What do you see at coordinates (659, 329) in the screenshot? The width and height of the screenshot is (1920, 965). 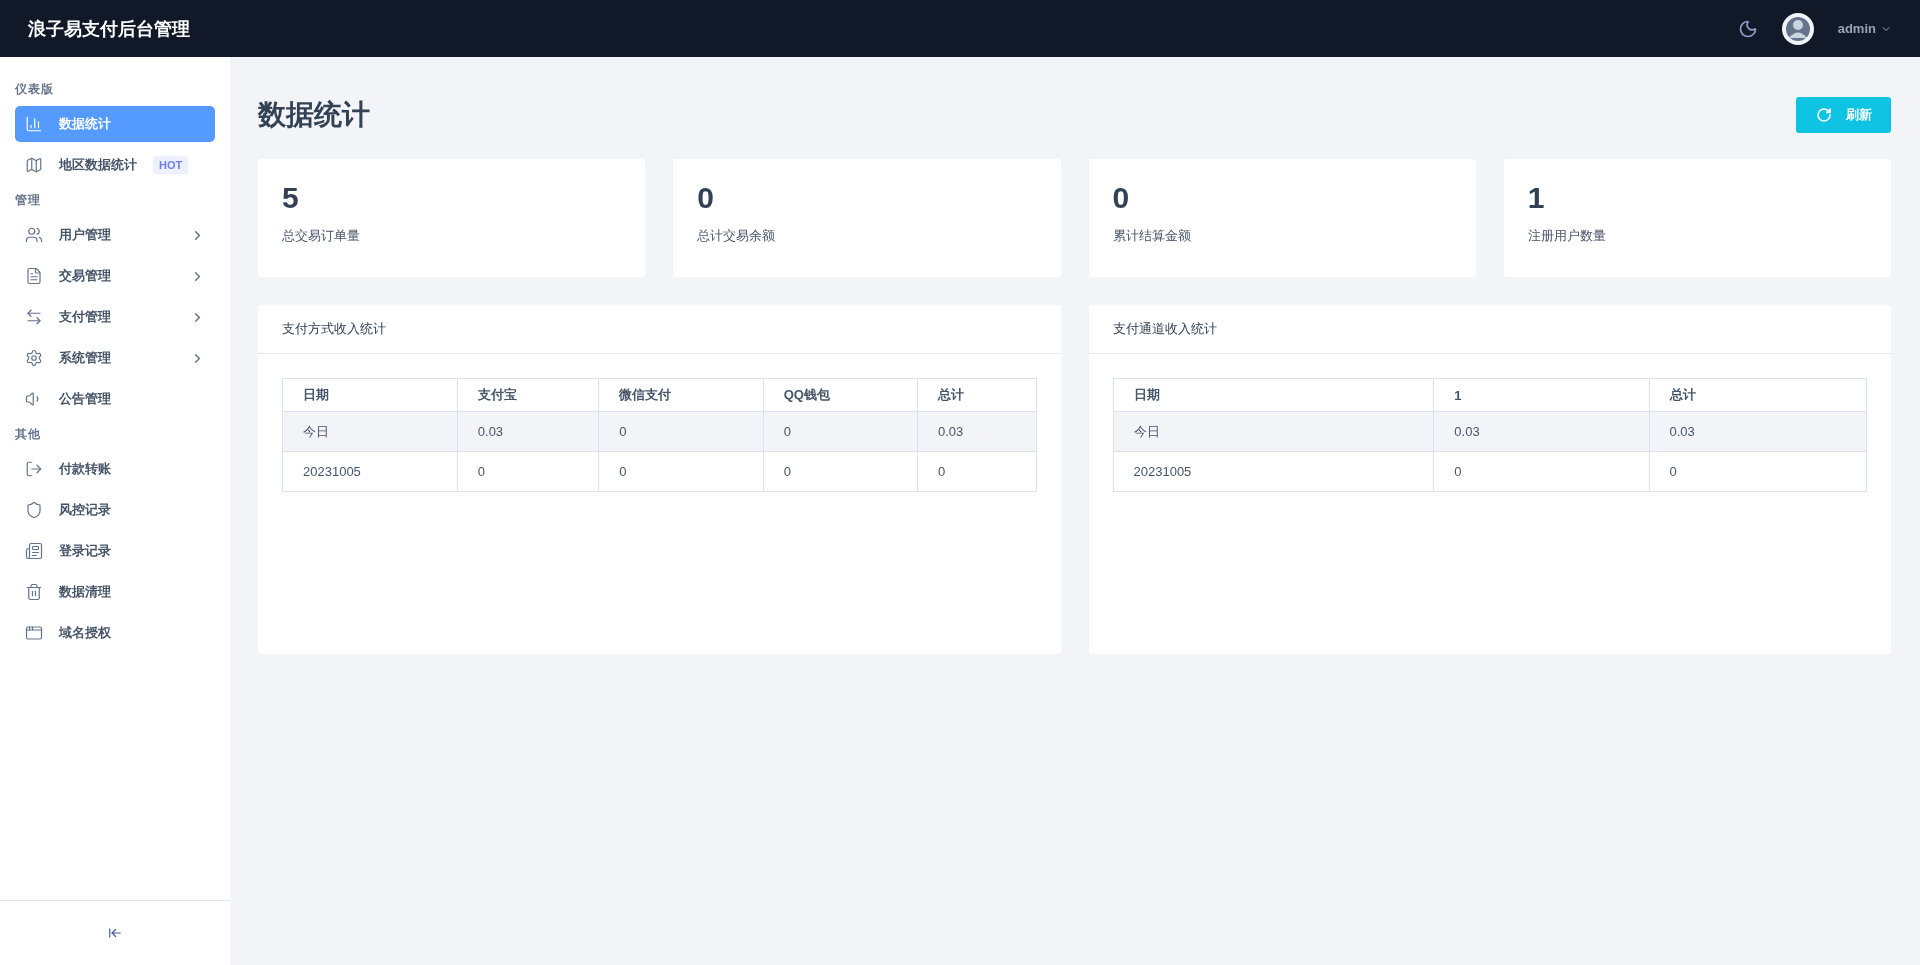 I see `panel-title: 支付方式收入统计` at bounding box center [659, 329].